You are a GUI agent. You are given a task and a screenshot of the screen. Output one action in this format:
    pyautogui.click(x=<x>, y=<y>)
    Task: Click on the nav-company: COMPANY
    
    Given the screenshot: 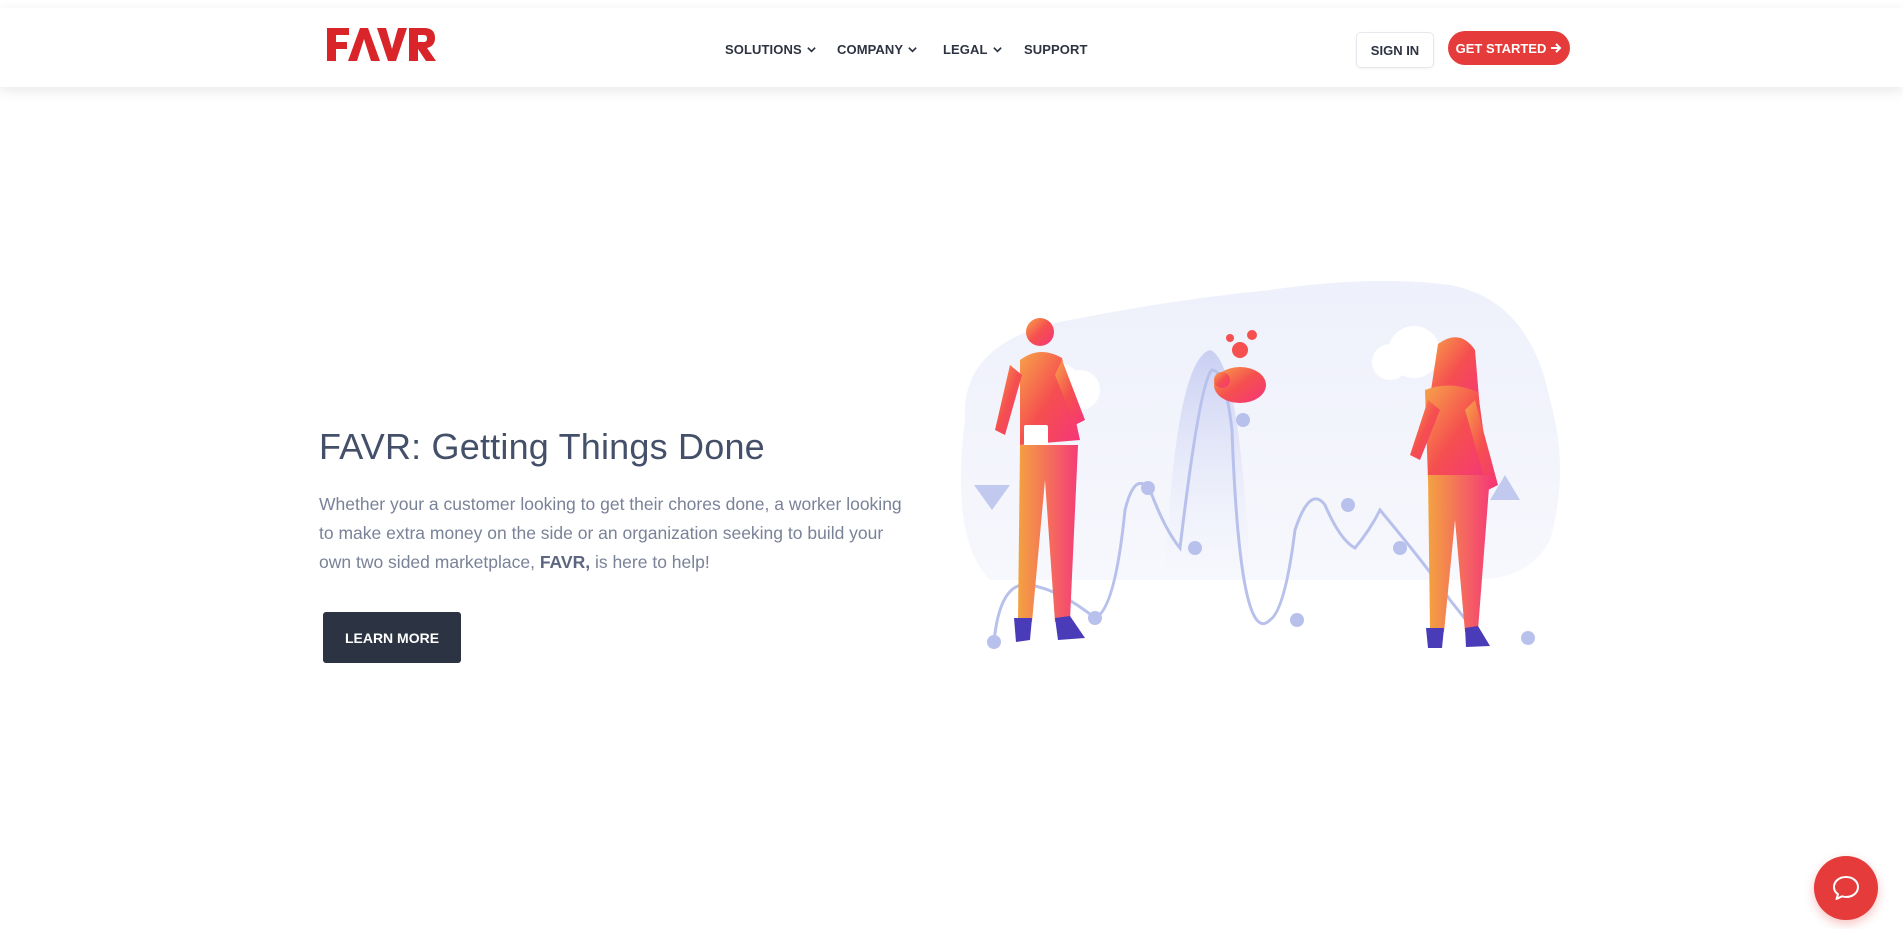 What is the action you would take?
    pyautogui.click(x=877, y=49)
    